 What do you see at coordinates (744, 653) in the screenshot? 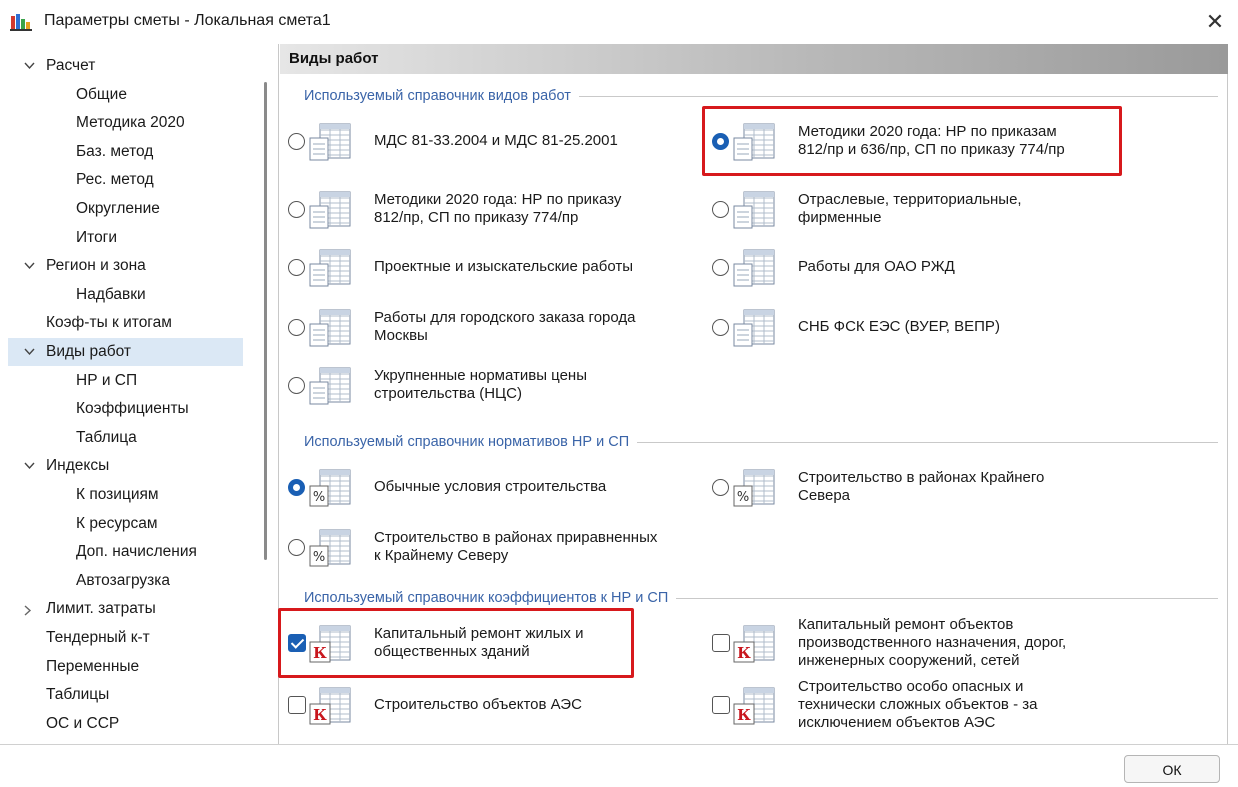
I see `svg-text: К` at bounding box center [744, 653].